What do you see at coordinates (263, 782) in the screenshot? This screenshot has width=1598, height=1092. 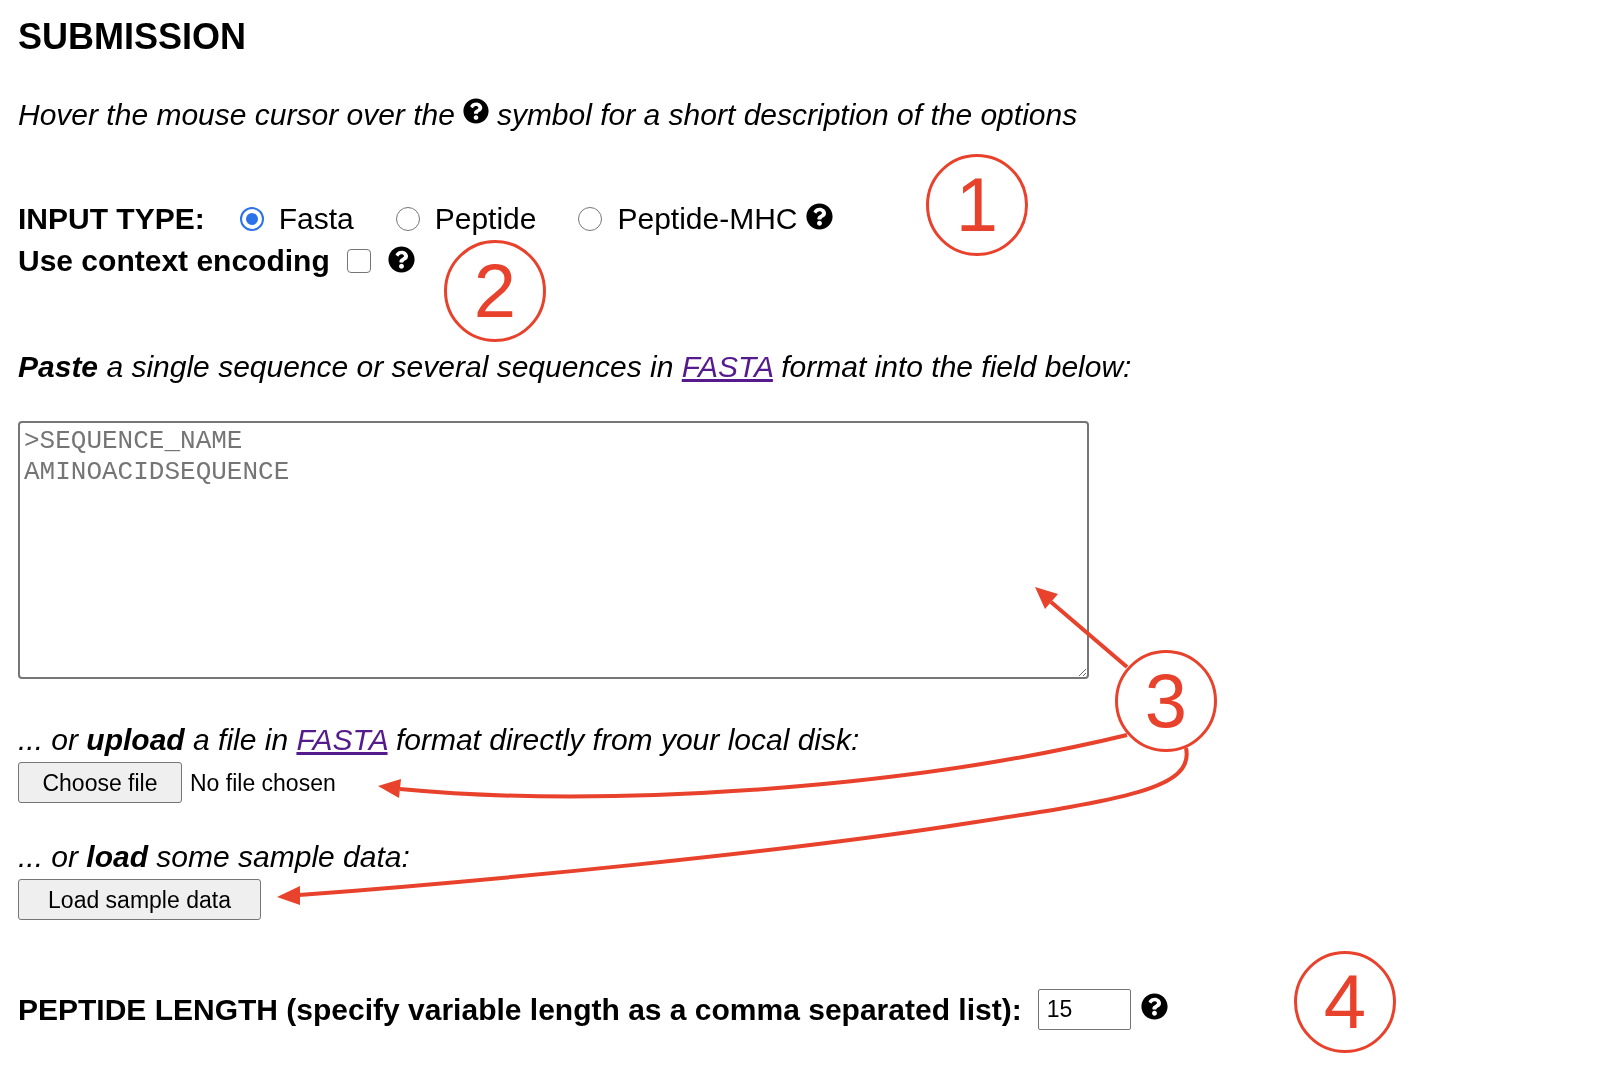 I see `file-status-text: No file chosen` at bounding box center [263, 782].